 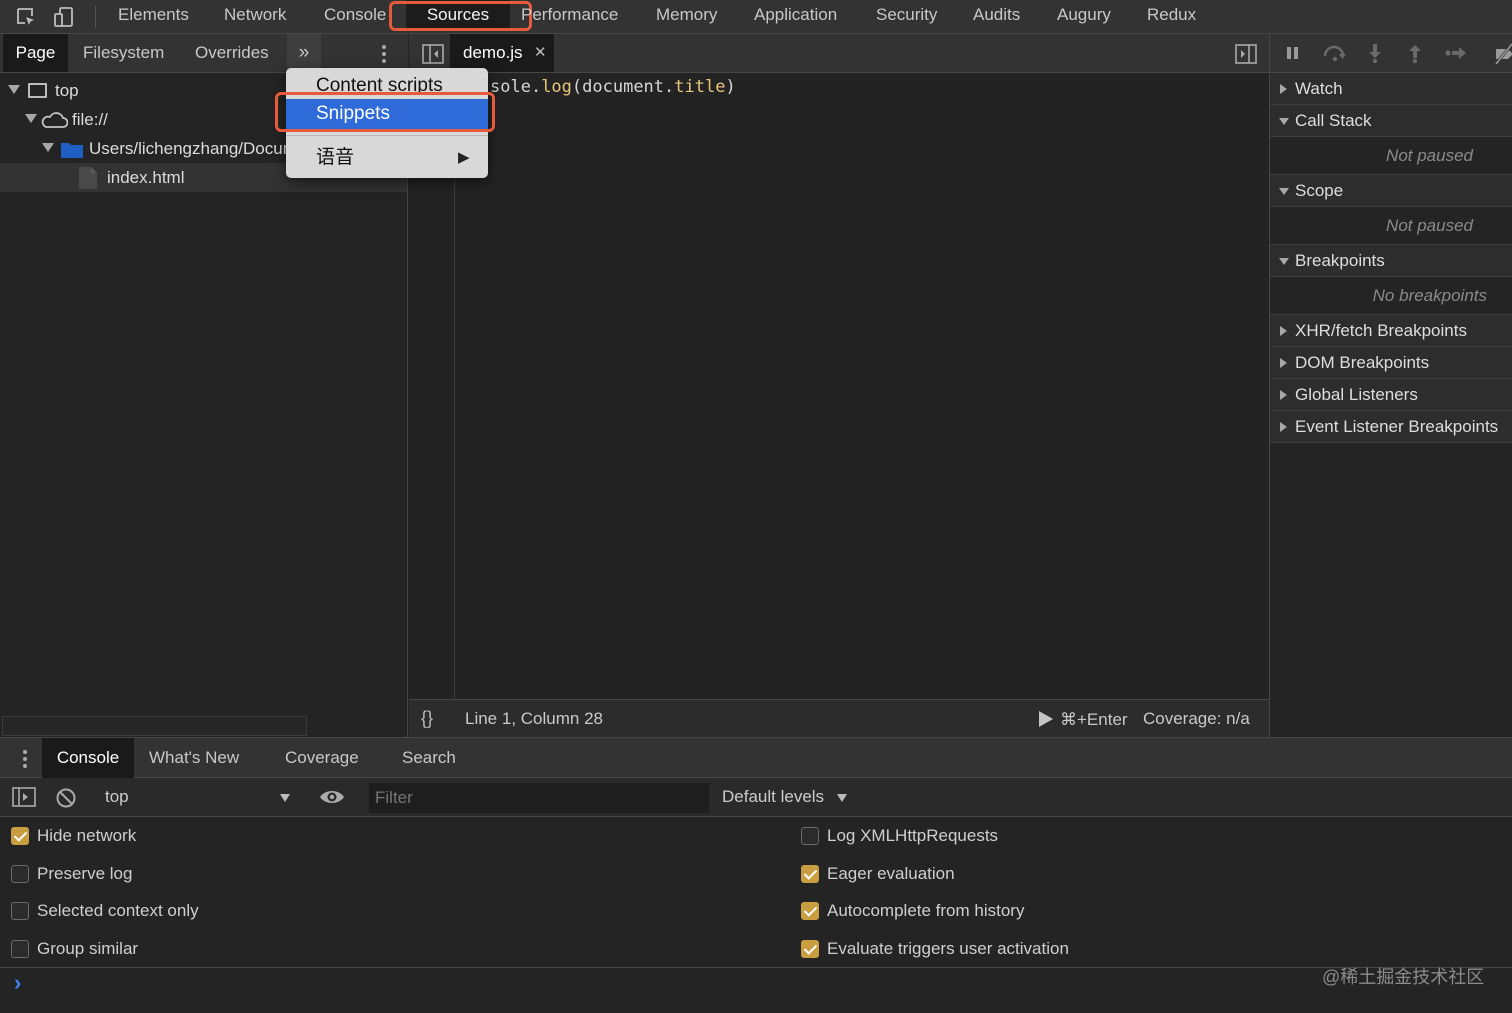 What do you see at coordinates (756, 757) in the screenshot?
I see `drawer-tabbar: Console What's New Coverage Search` at bounding box center [756, 757].